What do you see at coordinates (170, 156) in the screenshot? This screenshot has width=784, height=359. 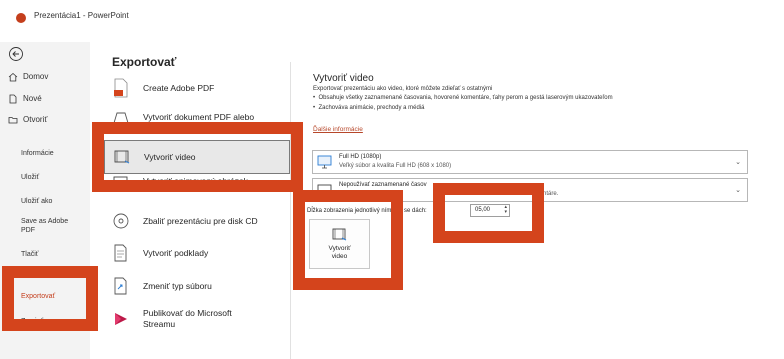 I see `option-label: Vytvoriť video` at bounding box center [170, 156].